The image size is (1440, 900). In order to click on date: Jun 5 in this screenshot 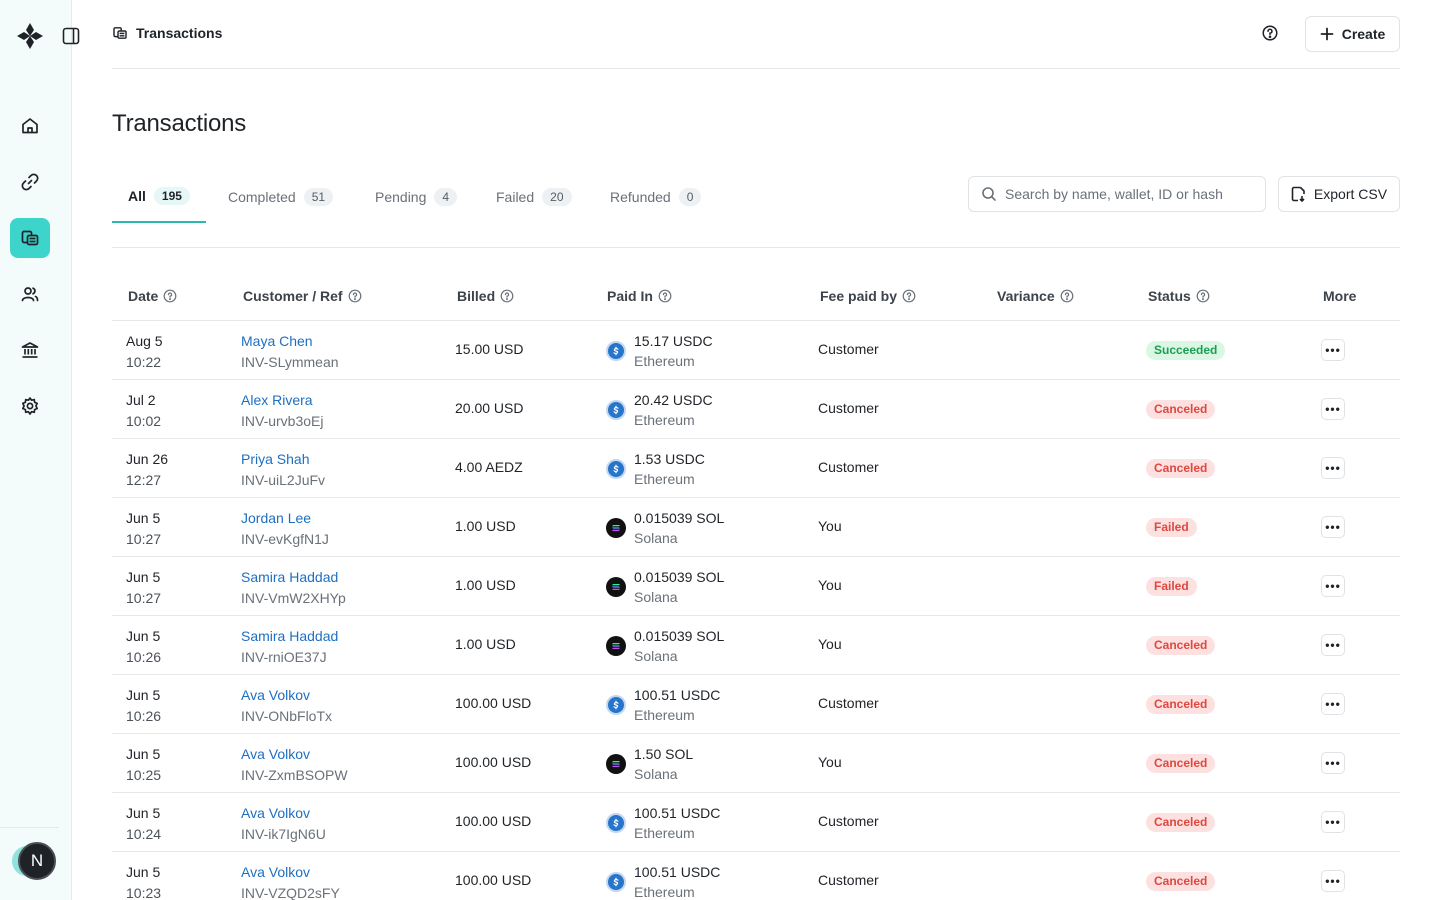, I will do `click(143, 636)`.